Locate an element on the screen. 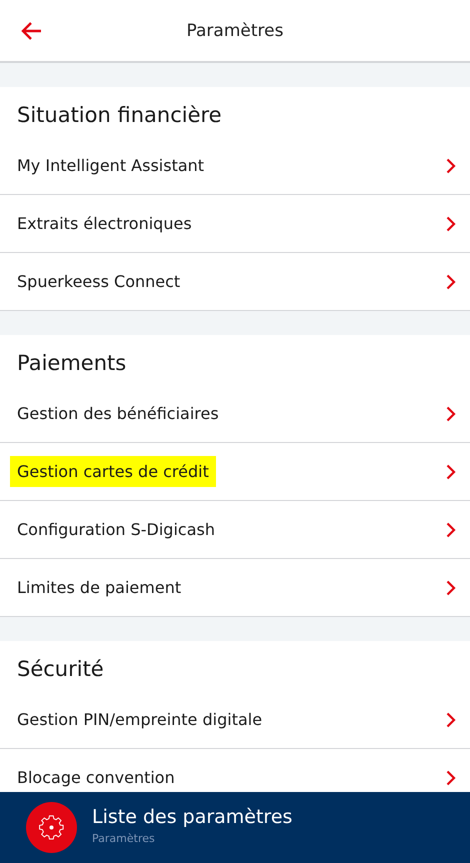 This screenshot has width=470, height=863. item-label: Gestion des bénéficiaires is located at coordinates (118, 414).